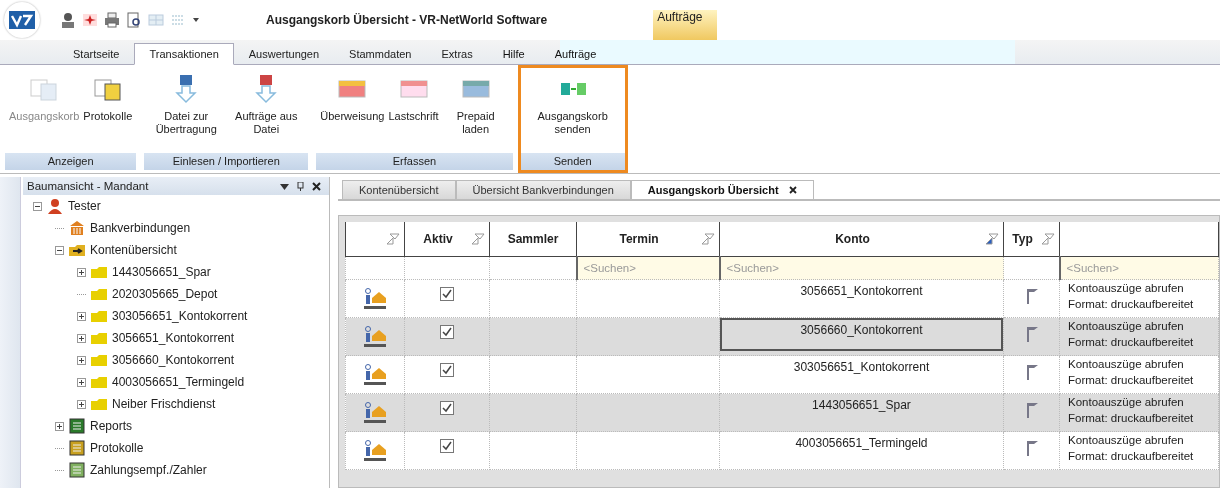 This screenshot has width=1220, height=488. What do you see at coordinates (861, 367) in the screenshot?
I see `table-cell-text: 303056651_Kontokorrent` at bounding box center [861, 367].